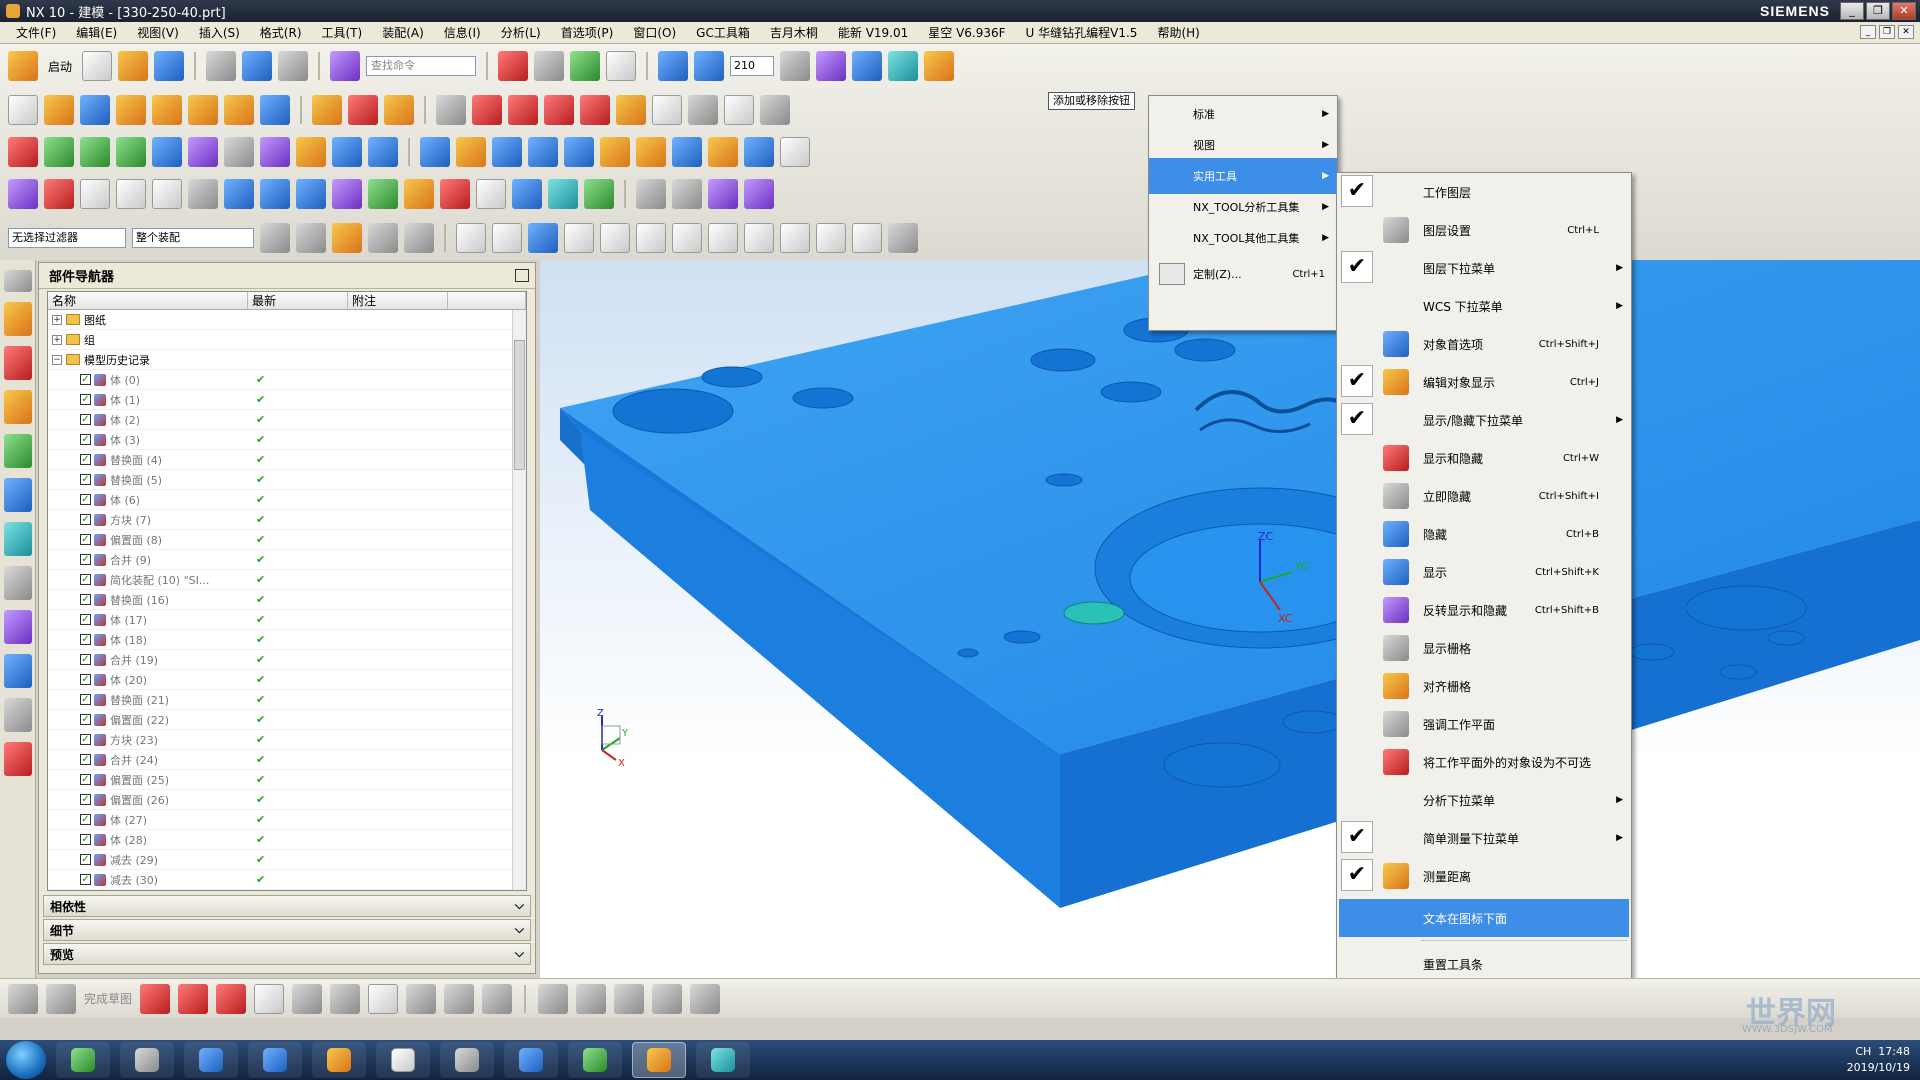 The image size is (1920, 1080). Describe the element at coordinates (347, 238) in the screenshot. I see `snap-point-icon` at that location.